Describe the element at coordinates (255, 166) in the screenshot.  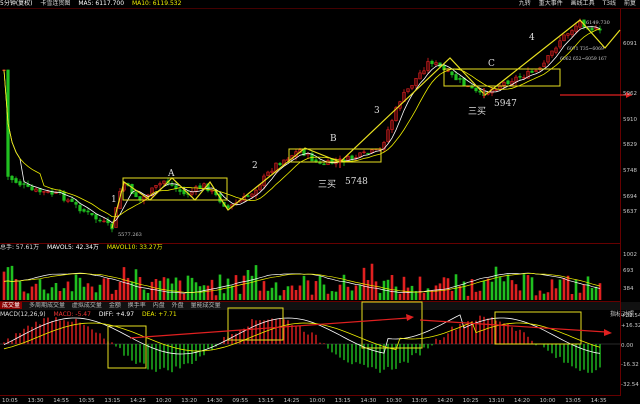
I see `wave-label-2: 2` at that location.